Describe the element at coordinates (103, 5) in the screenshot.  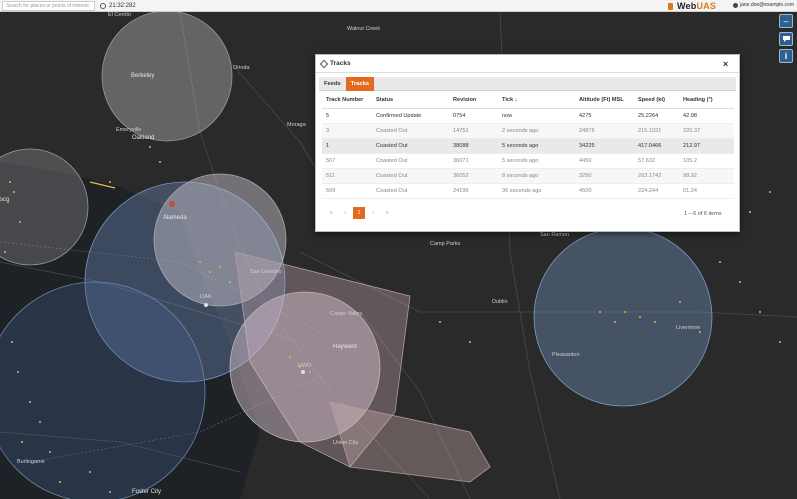
I see `clock-icon` at that location.